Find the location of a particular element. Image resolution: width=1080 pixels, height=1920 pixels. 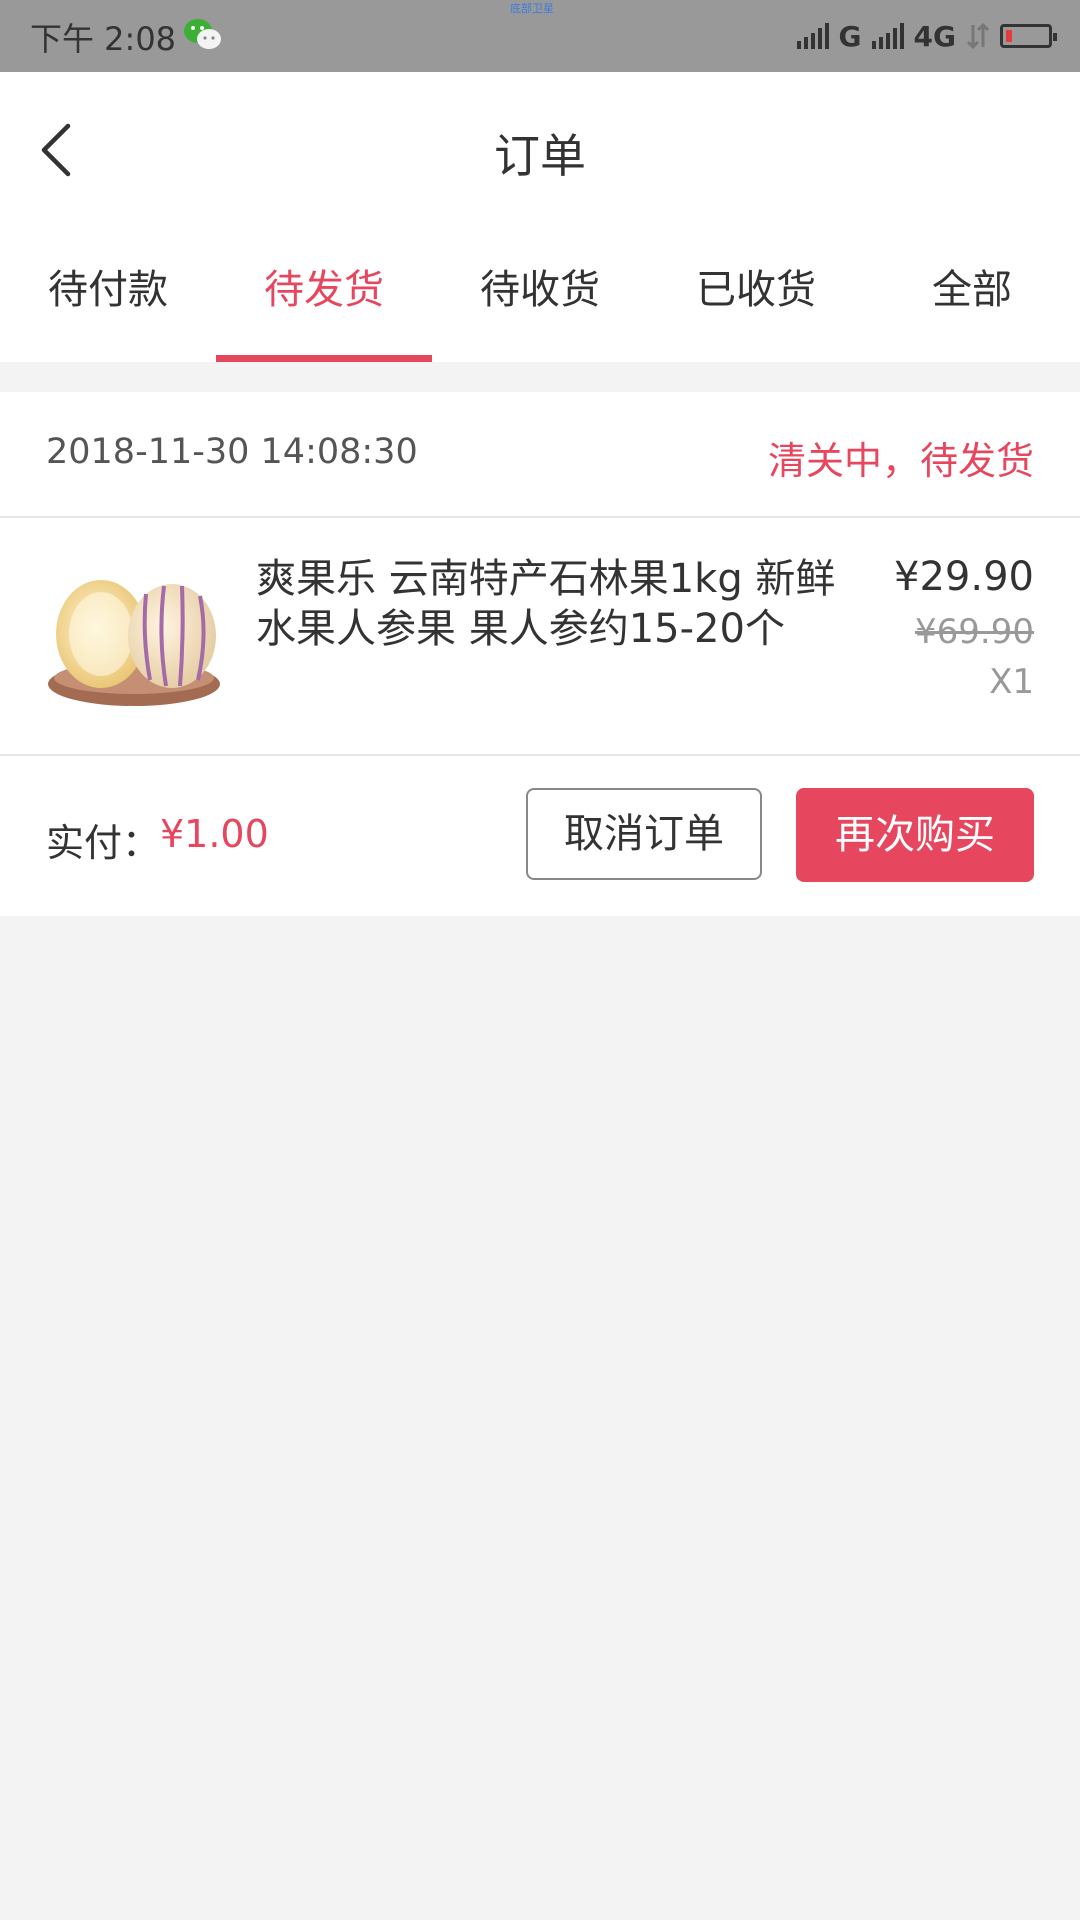

paid-label: 实付： is located at coordinates (103, 843).